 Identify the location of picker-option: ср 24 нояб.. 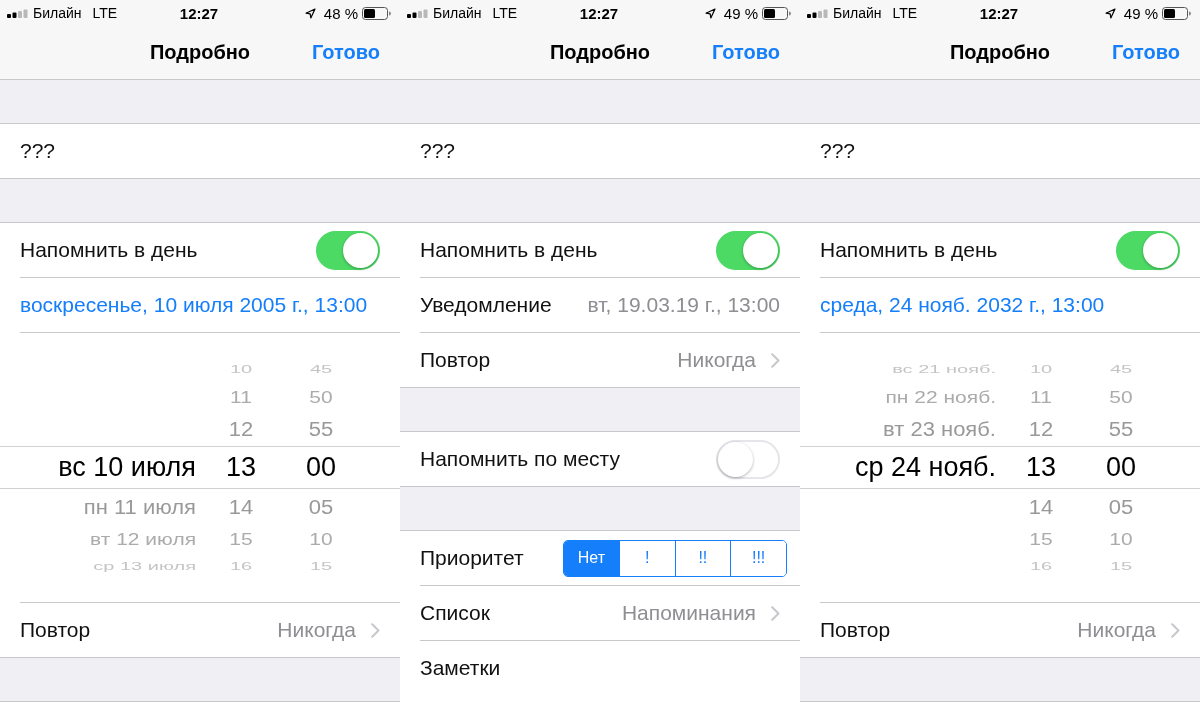
(925, 467).